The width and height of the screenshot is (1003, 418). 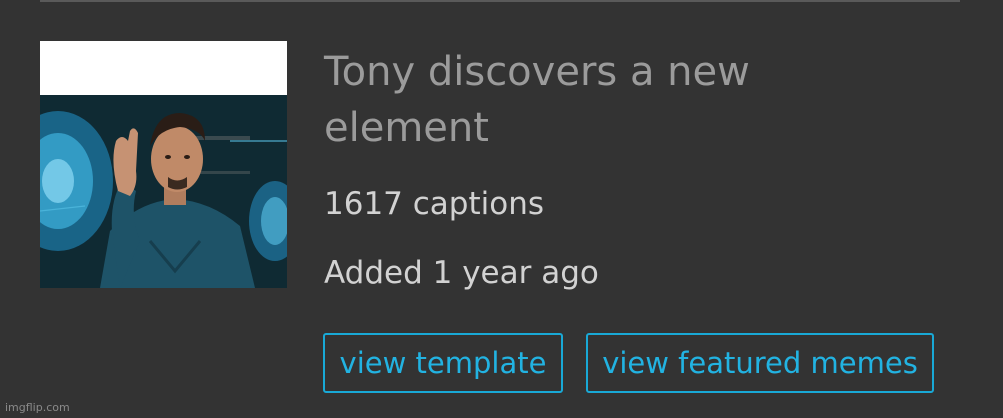 I want to click on caption-count: 1617 captions, so click(x=434, y=204).